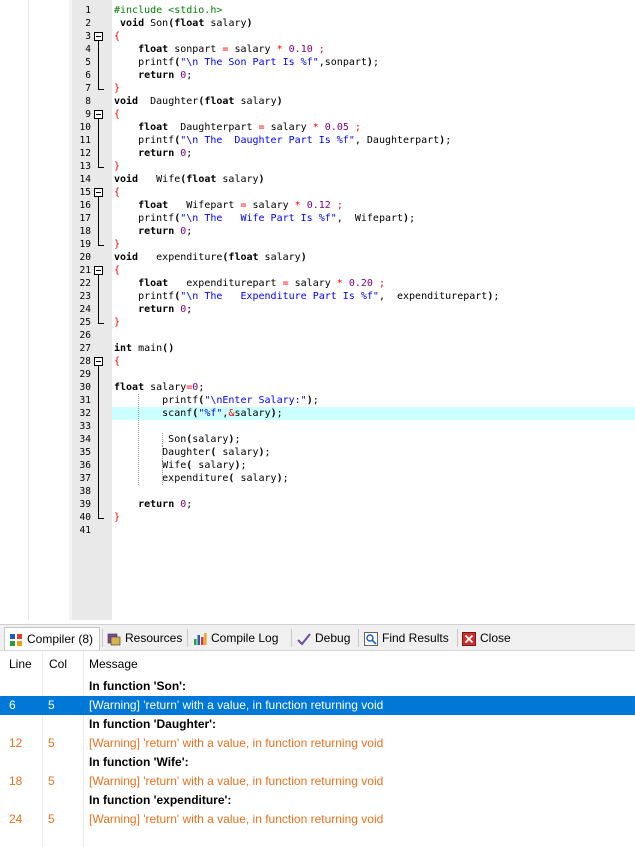 This screenshot has height=847, width=635. I want to click on code-line: void expenditure(float salary), so click(210, 257).